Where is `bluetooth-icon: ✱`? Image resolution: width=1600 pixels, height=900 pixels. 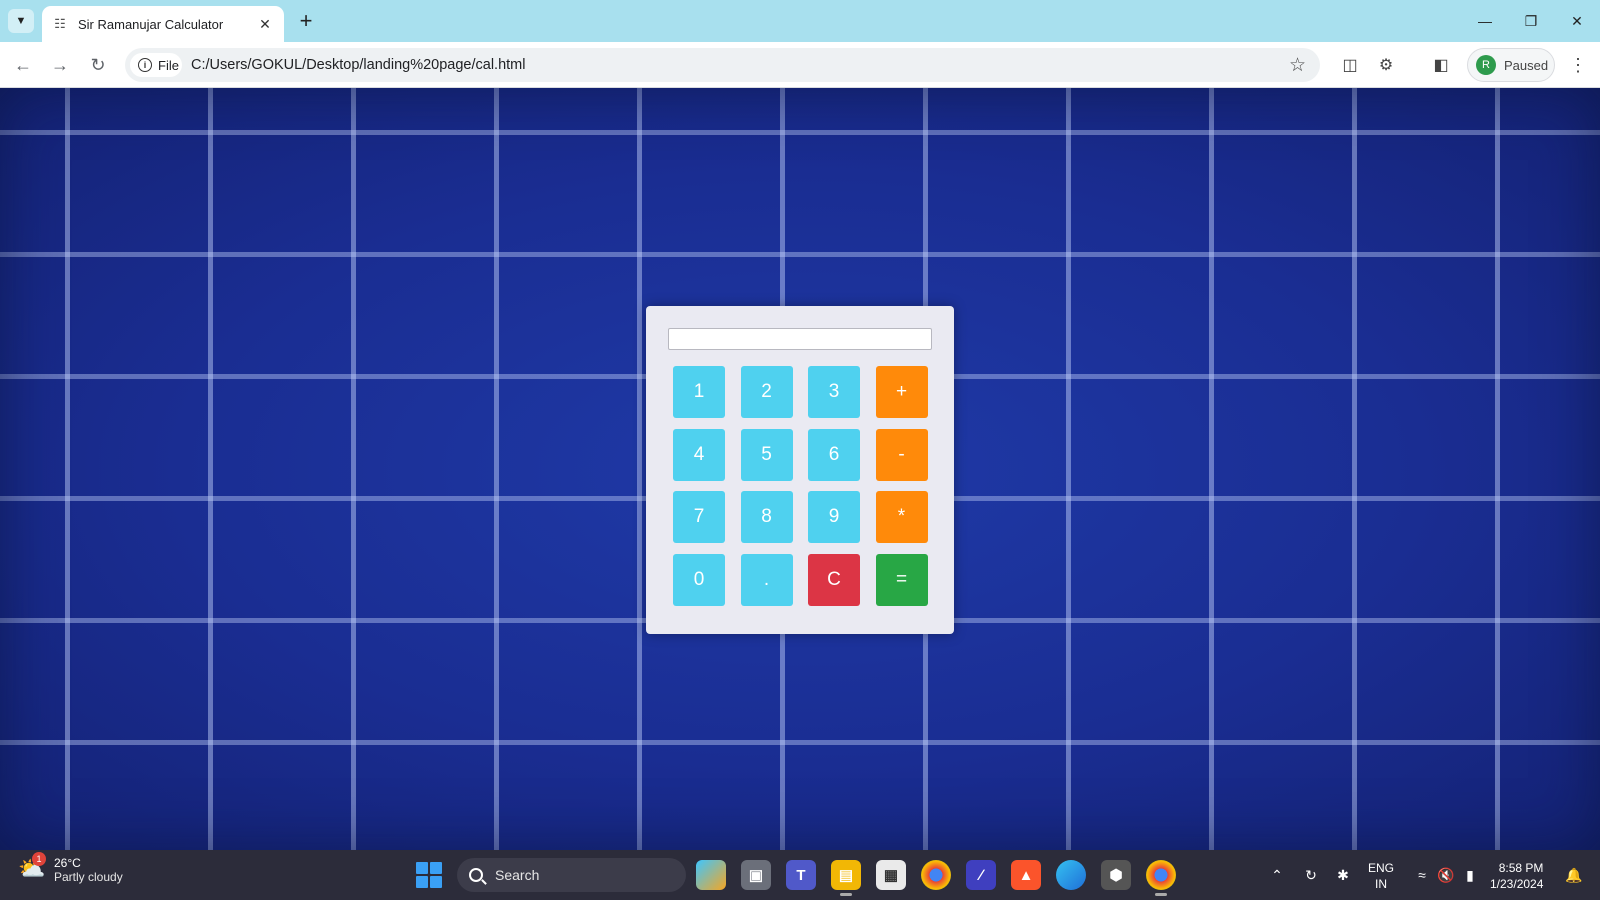 bluetooth-icon: ✱ is located at coordinates (1343, 875).